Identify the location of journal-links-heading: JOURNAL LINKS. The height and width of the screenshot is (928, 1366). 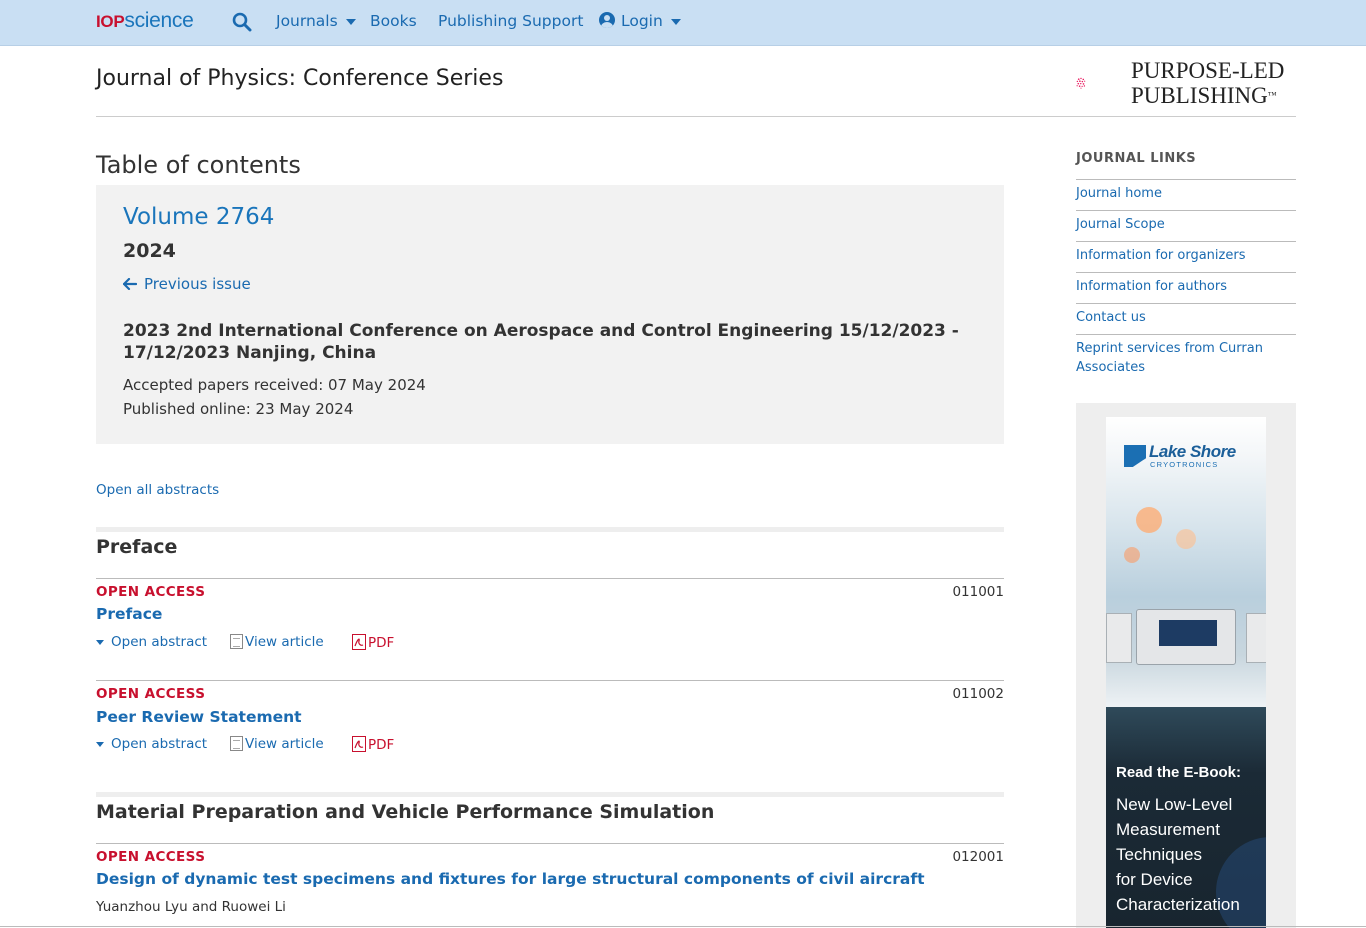
(1136, 158).